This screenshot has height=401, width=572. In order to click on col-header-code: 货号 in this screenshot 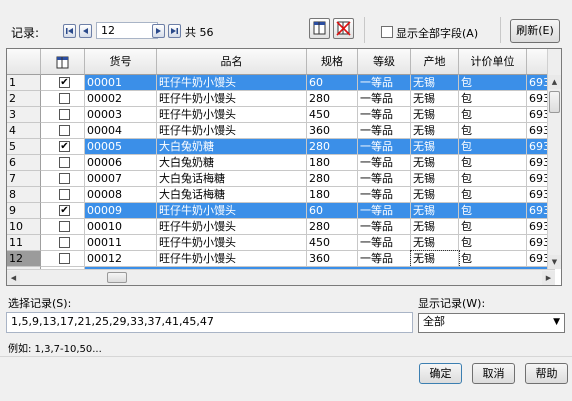, I will do `click(121, 62)`.